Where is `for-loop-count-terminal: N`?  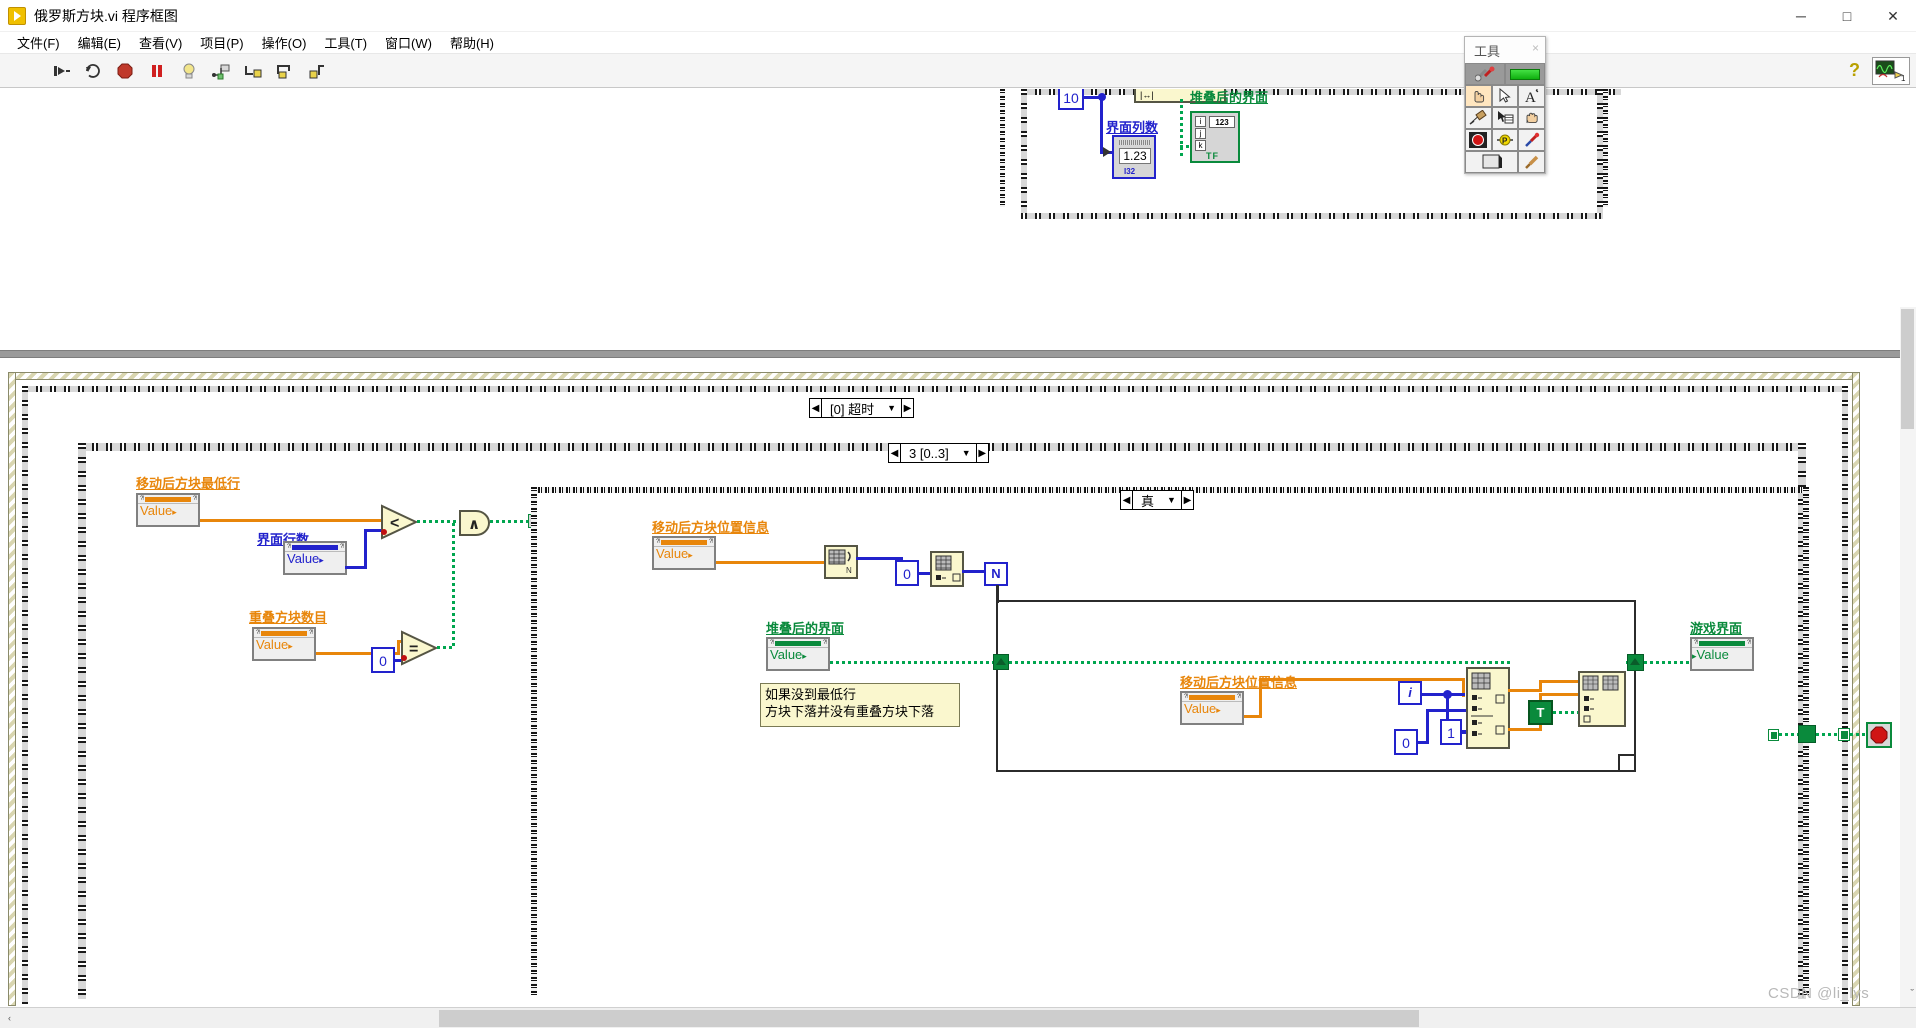
for-loop-count-terminal: N is located at coordinates (996, 574).